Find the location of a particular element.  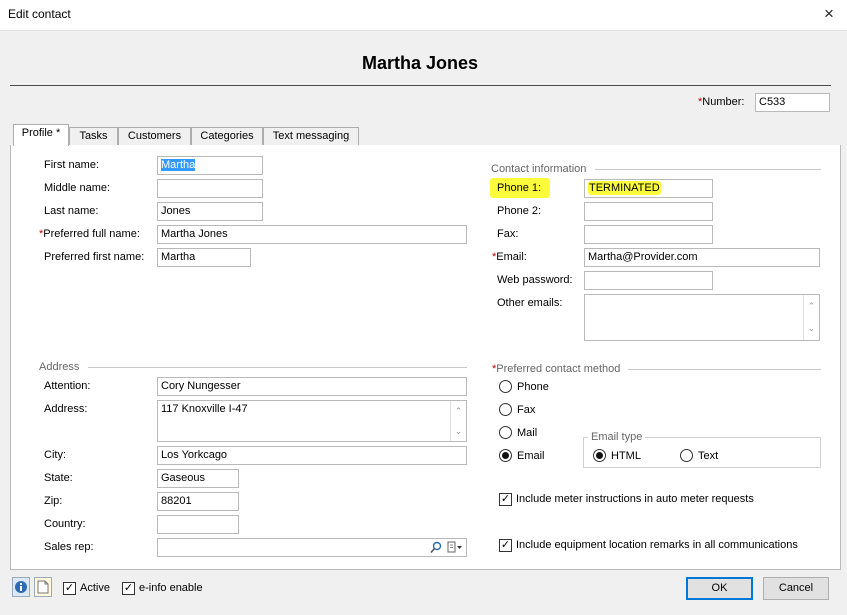

state-field: Gaseous is located at coordinates (198, 478).